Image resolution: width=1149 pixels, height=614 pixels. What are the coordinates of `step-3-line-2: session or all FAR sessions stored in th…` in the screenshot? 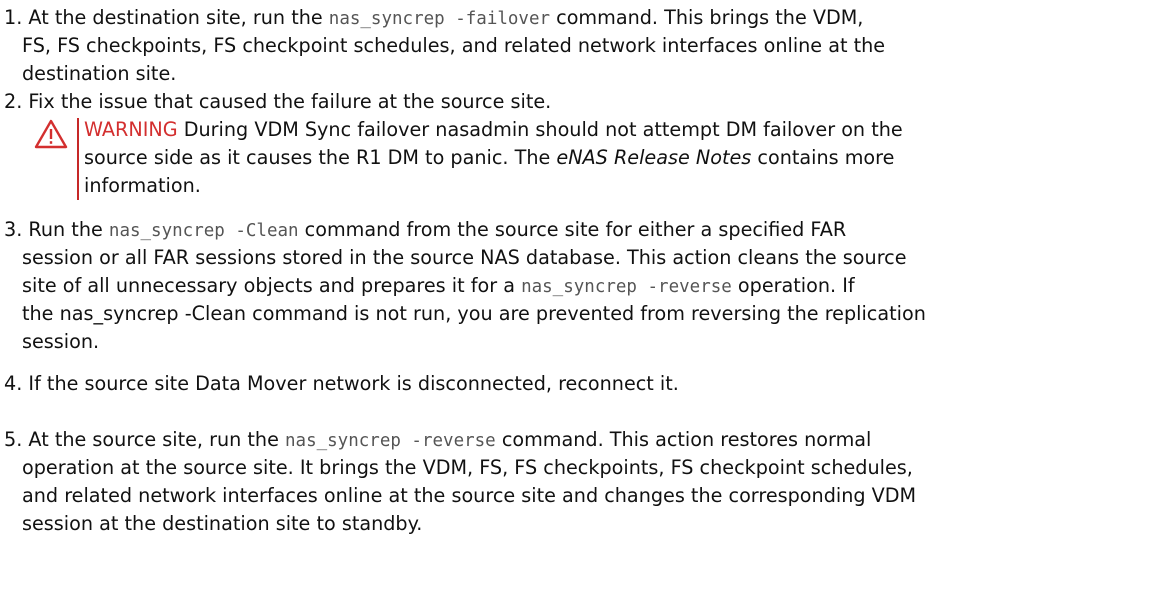 It's located at (464, 257).